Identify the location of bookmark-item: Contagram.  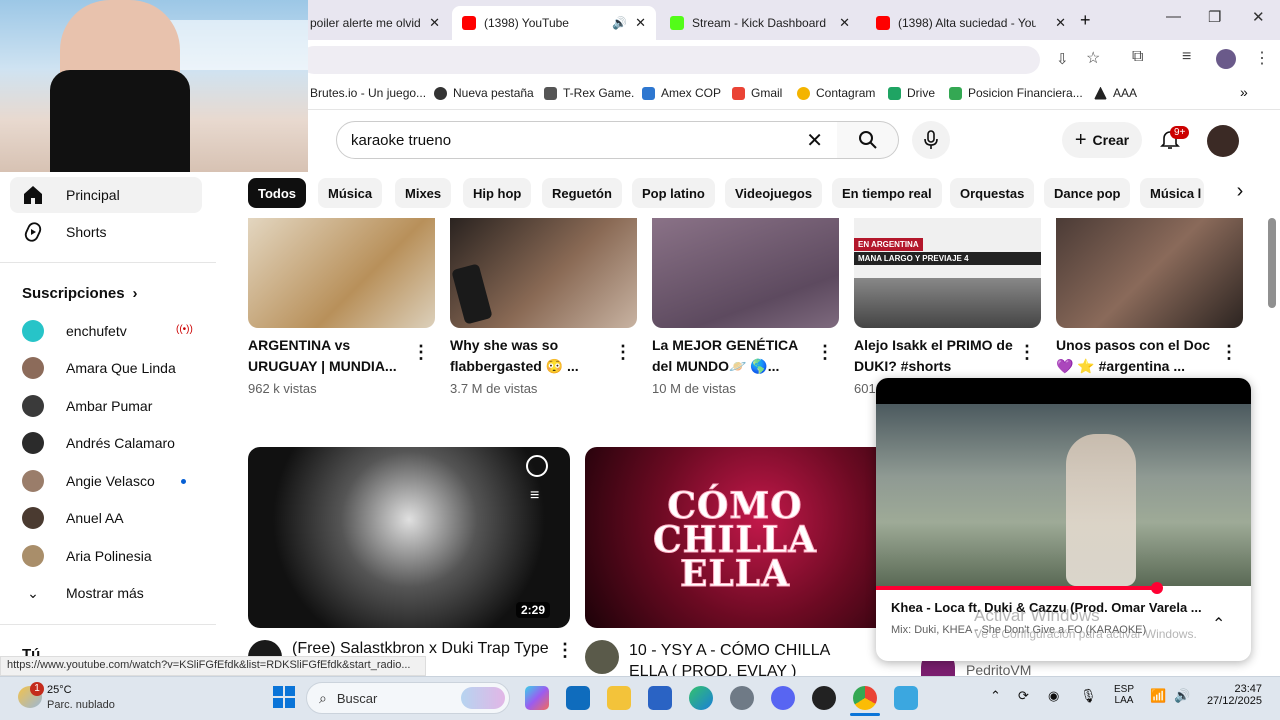
(836, 93).